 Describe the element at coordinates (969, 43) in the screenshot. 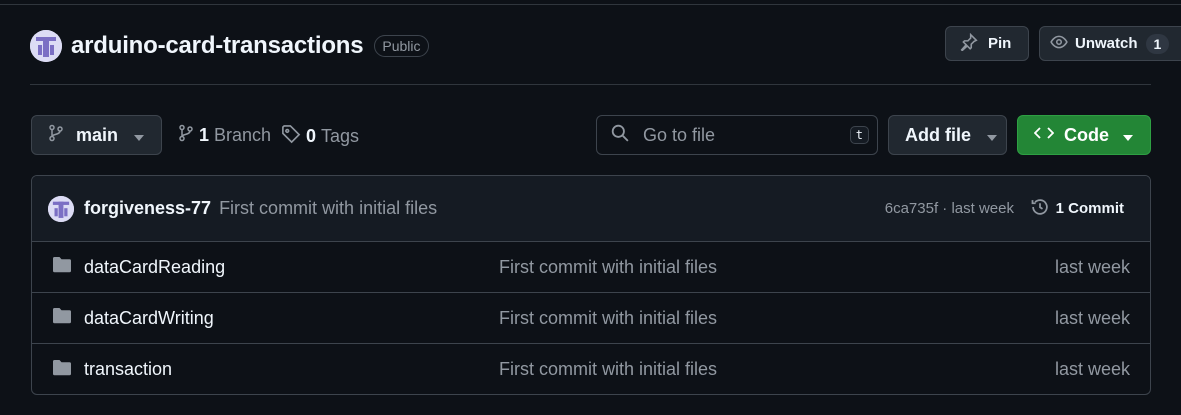

I see `pin-icon` at that location.